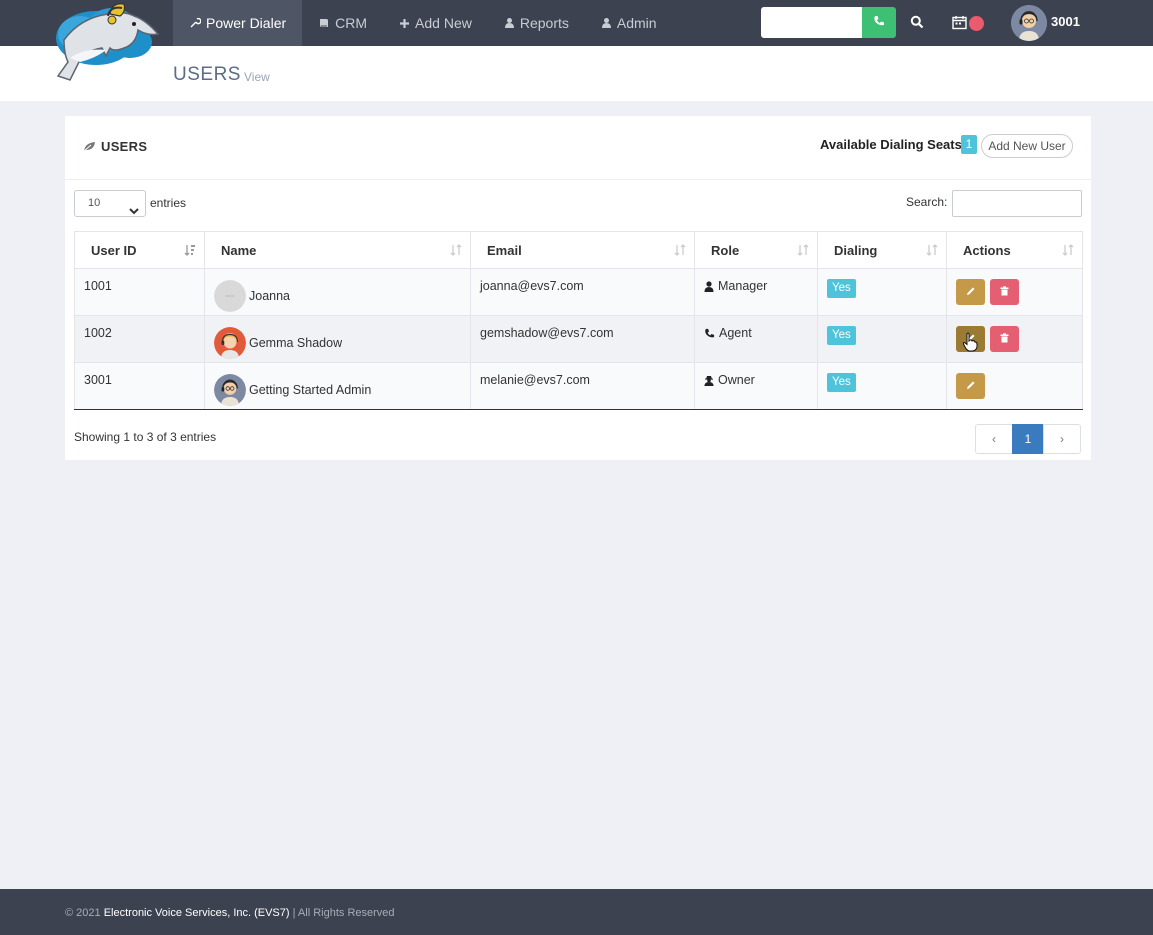 This screenshot has width=1153, height=935. Describe the element at coordinates (709, 286) in the screenshot. I see `user-icon` at that location.